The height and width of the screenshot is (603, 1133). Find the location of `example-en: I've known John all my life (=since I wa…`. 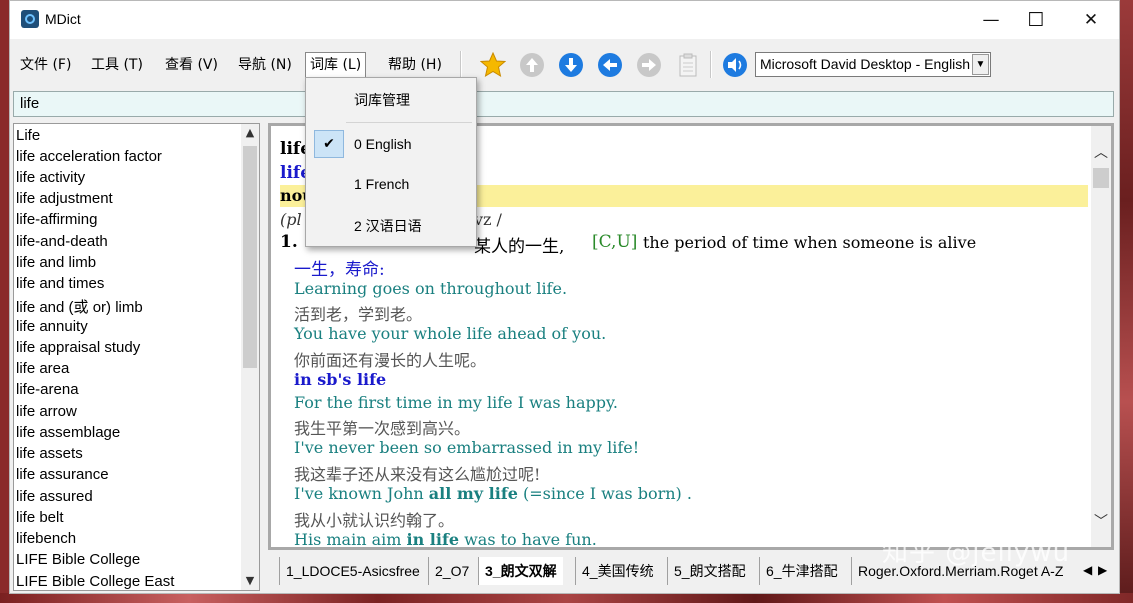

example-en: I've known John all my life (=since I wa… is located at coordinates (493, 493).